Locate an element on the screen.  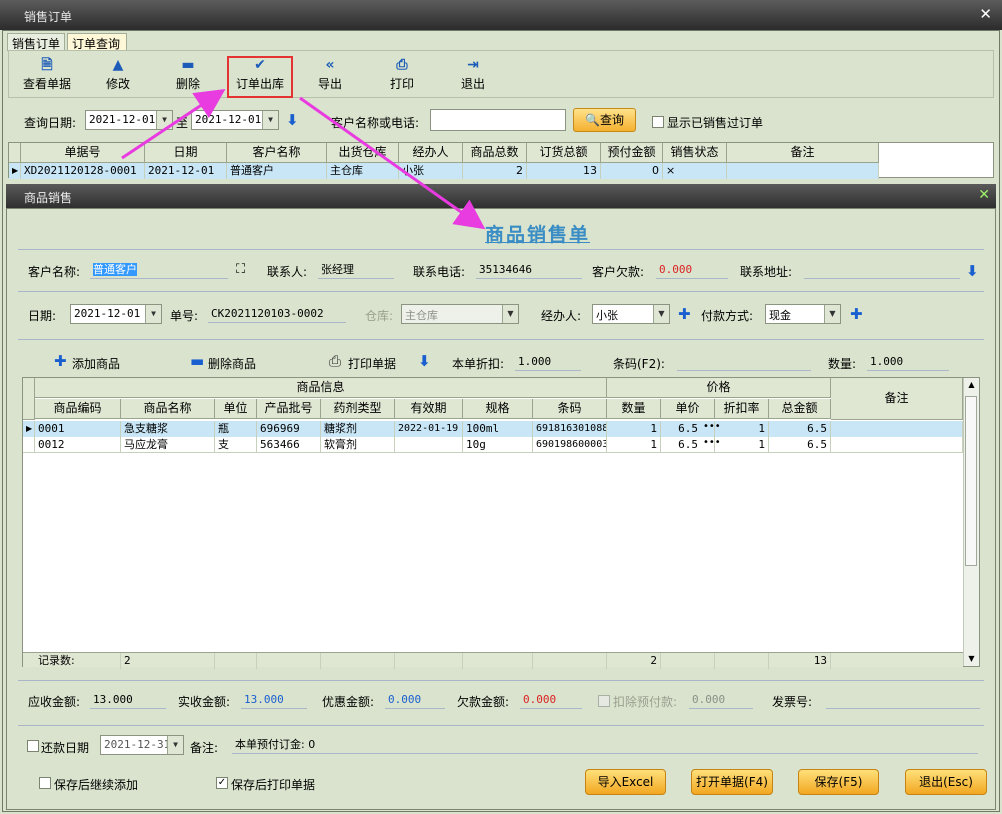
exit-button: ⇥ 退出 is located at coordinates (473, 75).